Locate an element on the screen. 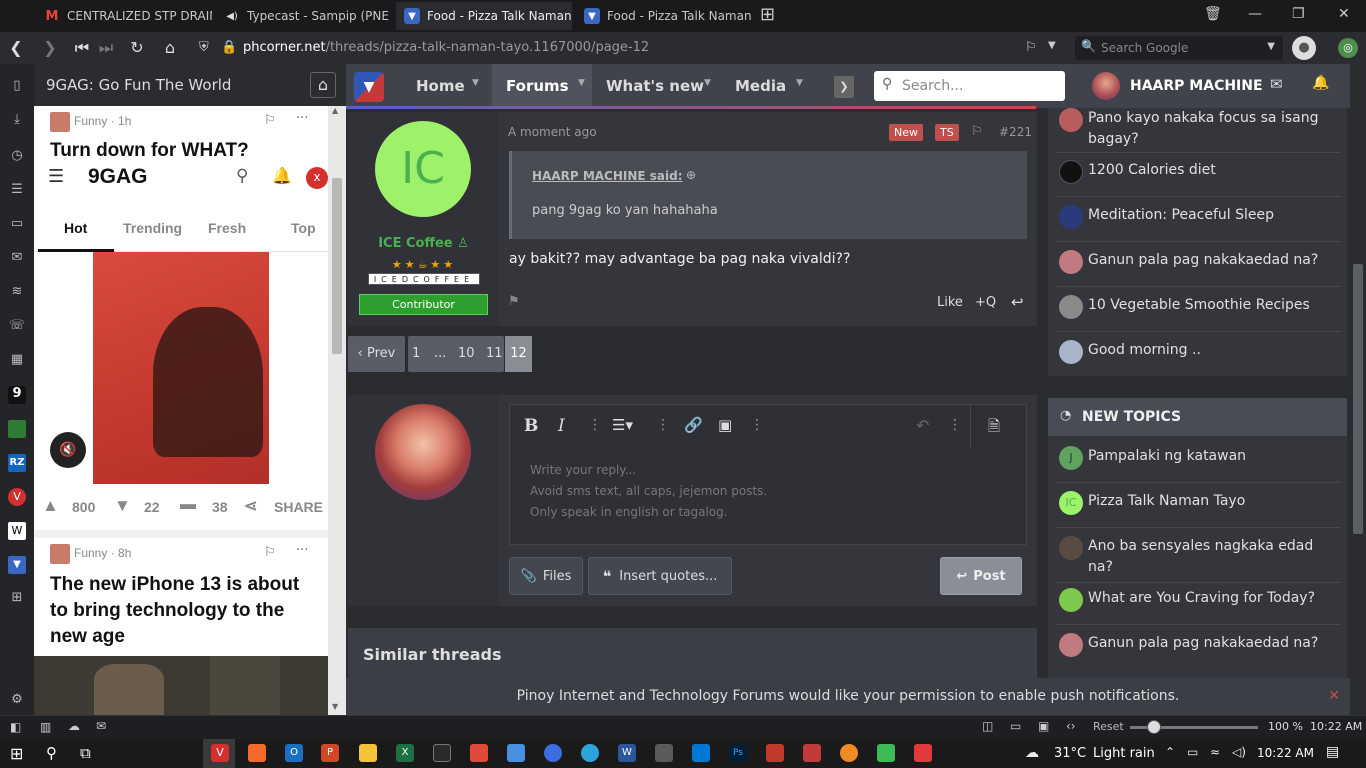 This screenshot has height=768, width=1366. page-11: 11 is located at coordinates (494, 353).